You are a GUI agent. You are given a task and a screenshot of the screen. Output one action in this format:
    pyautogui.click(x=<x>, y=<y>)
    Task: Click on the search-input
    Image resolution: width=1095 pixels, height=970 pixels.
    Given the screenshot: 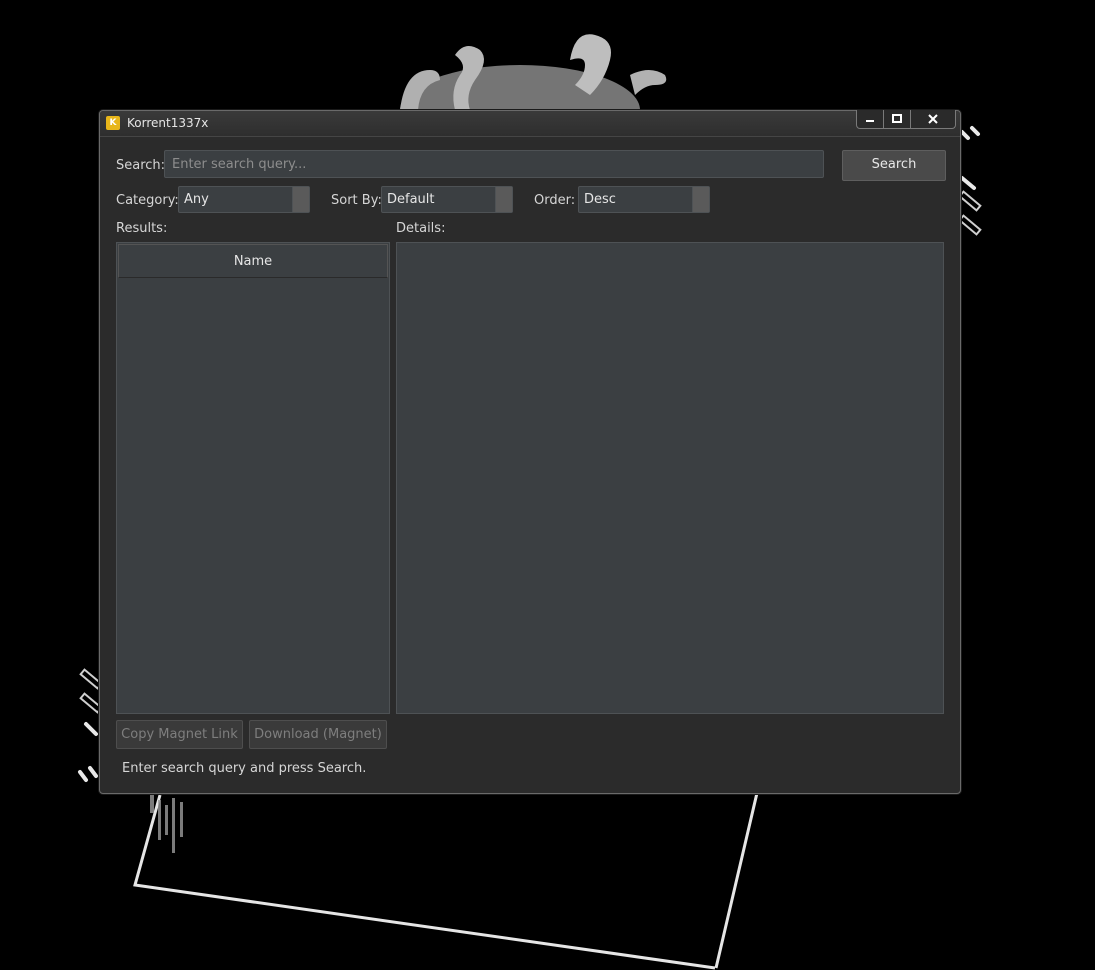 What is the action you would take?
    pyautogui.click(x=494, y=164)
    